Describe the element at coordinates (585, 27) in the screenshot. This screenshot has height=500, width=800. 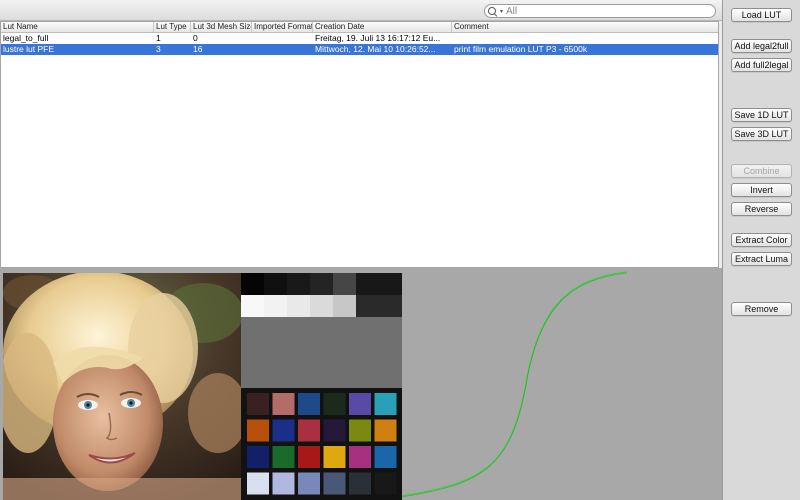
I see `column-header-comment: Comment` at that location.